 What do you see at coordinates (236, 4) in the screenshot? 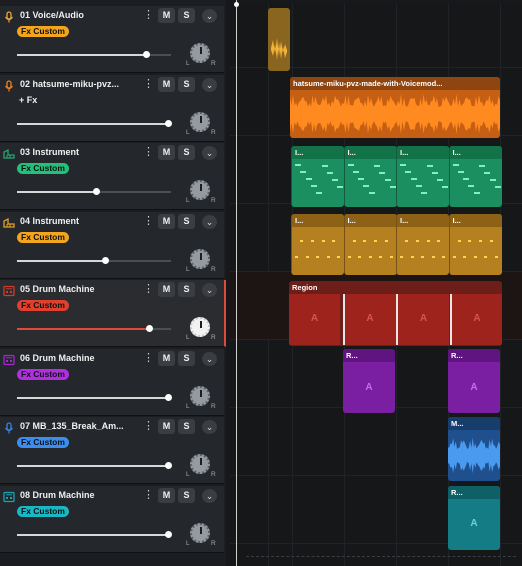
I see `playhead-handle` at bounding box center [236, 4].